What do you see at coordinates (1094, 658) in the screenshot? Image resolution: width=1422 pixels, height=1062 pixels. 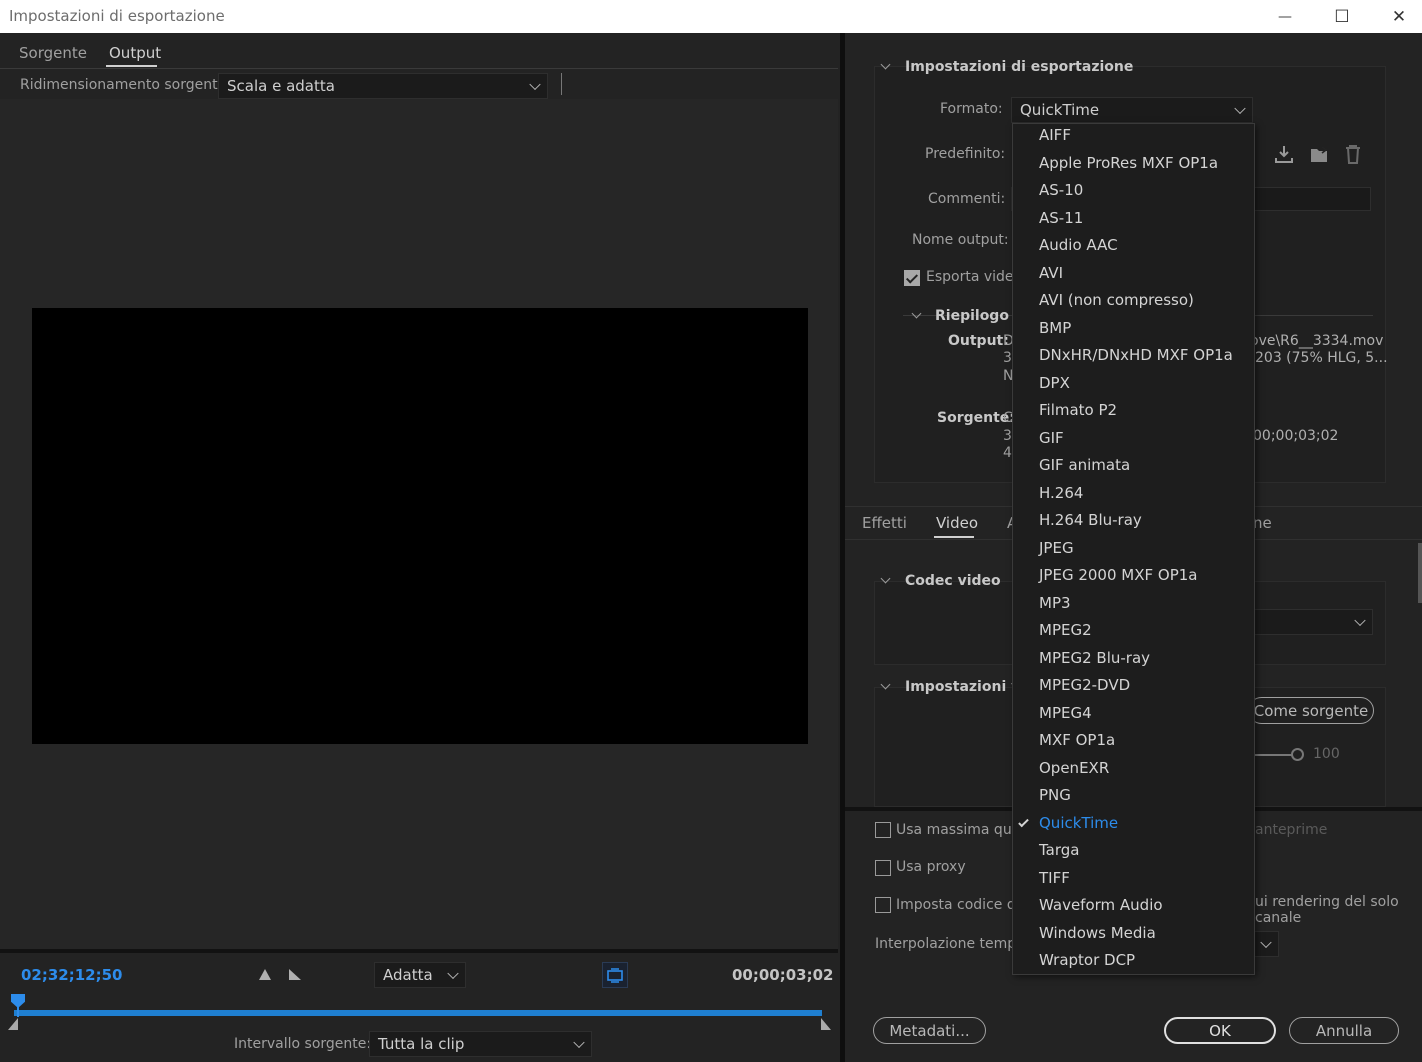 I see `format-menu-item: MPEG2 Blu-ray` at bounding box center [1094, 658].